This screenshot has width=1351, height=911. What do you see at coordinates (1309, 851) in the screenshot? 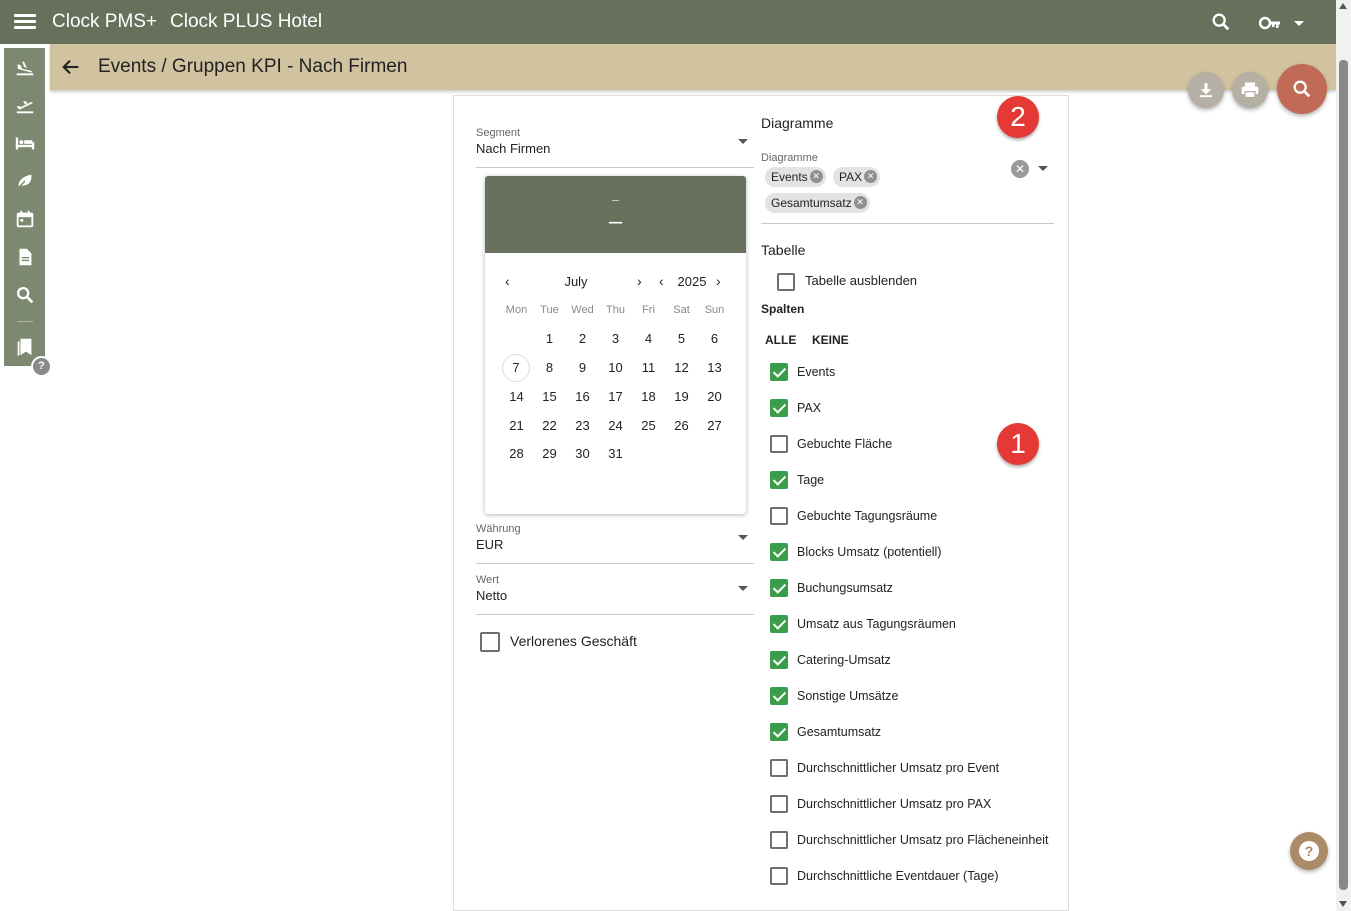
I see `help-button: ?` at bounding box center [1309, 851].